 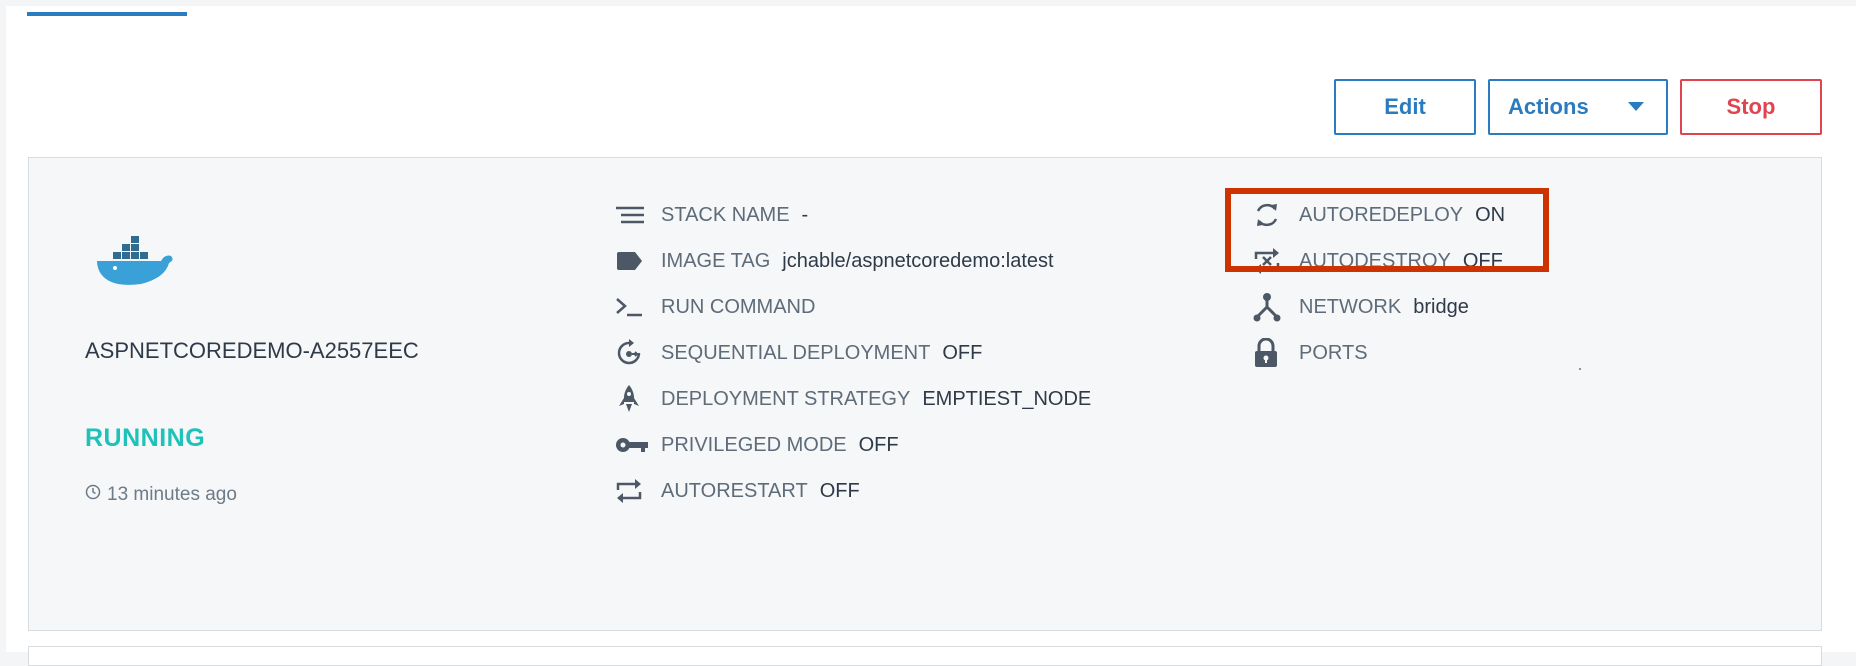 I want to click on detail-label: IMAGE TAG, so click(x=716, y=260).